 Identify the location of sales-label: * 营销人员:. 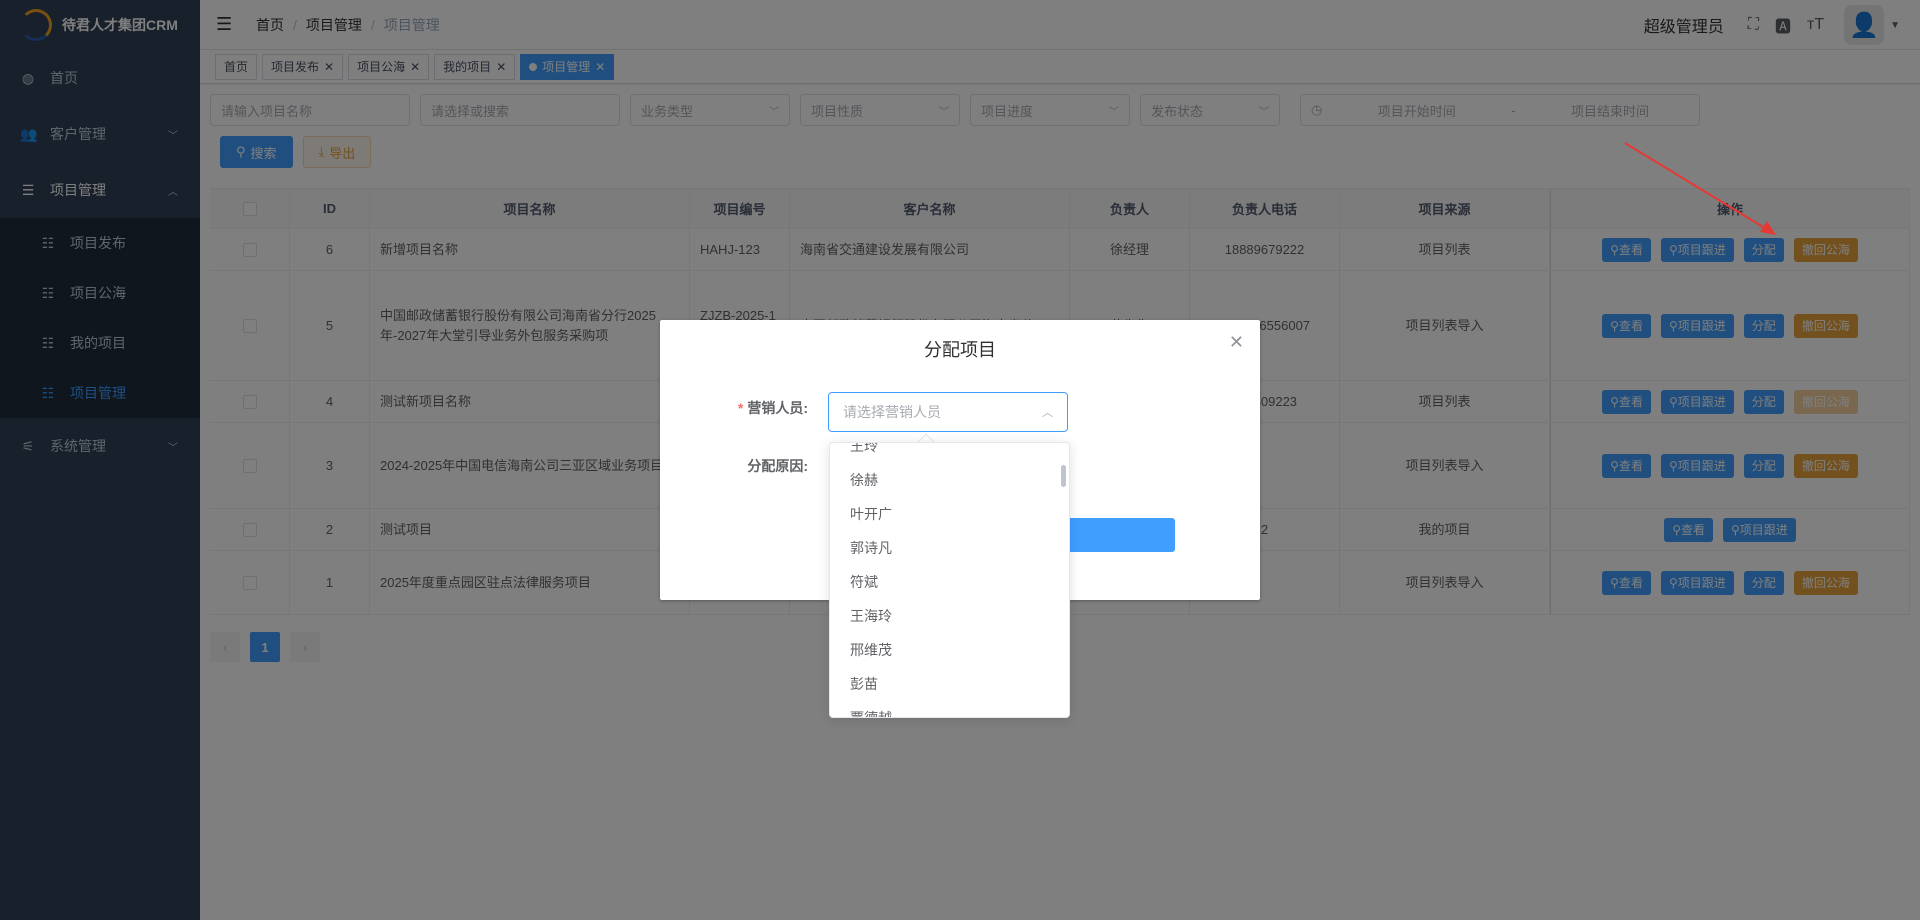
(758, 408).